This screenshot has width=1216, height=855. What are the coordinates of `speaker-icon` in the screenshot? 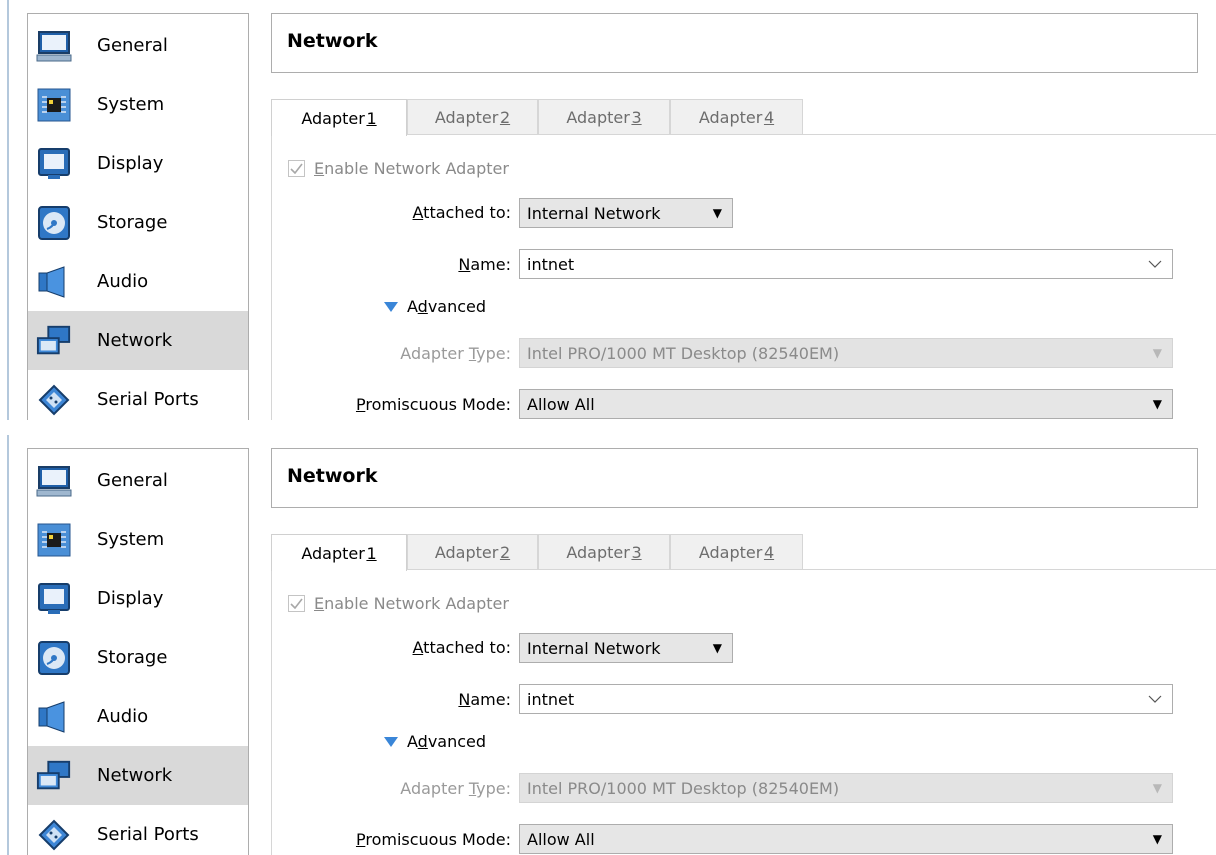 It's located at (54, 282).